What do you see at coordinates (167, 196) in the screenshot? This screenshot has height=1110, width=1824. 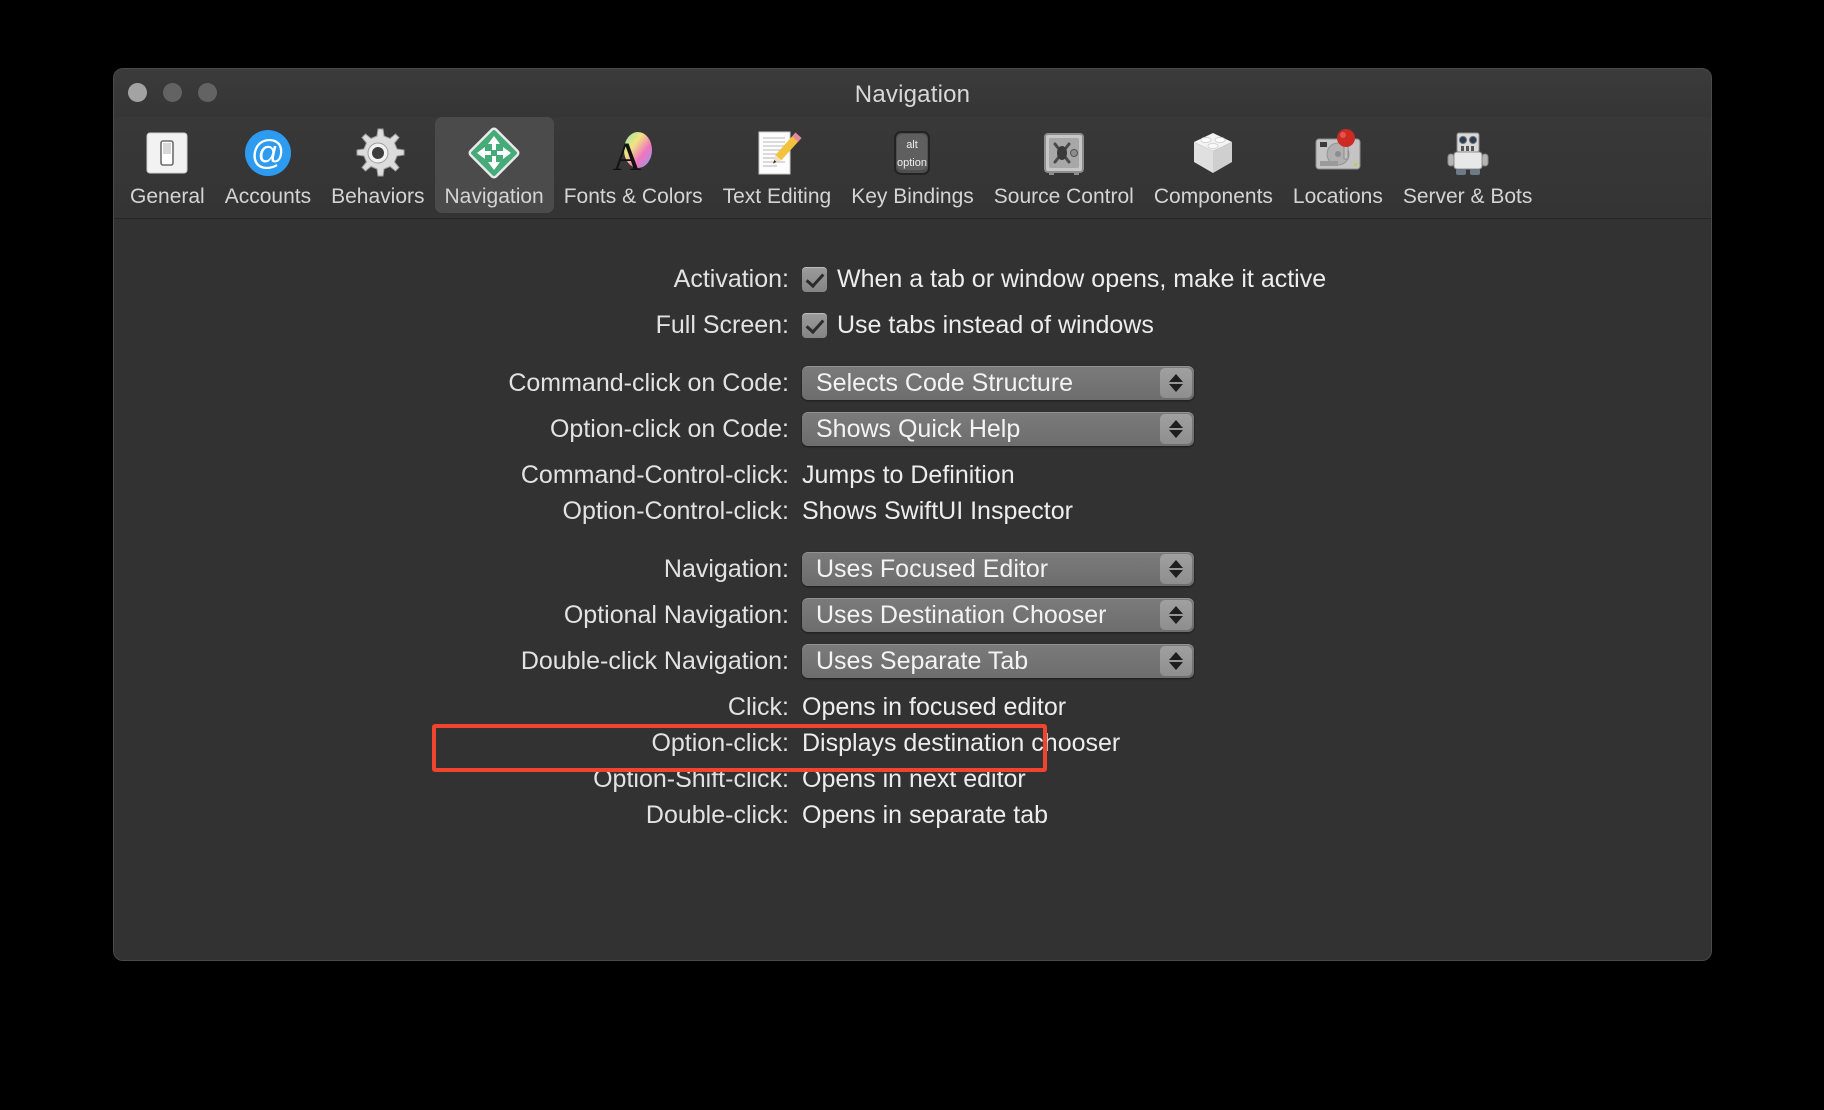 I see `toolbar-item-label: General` at bounding box center [167, 196].